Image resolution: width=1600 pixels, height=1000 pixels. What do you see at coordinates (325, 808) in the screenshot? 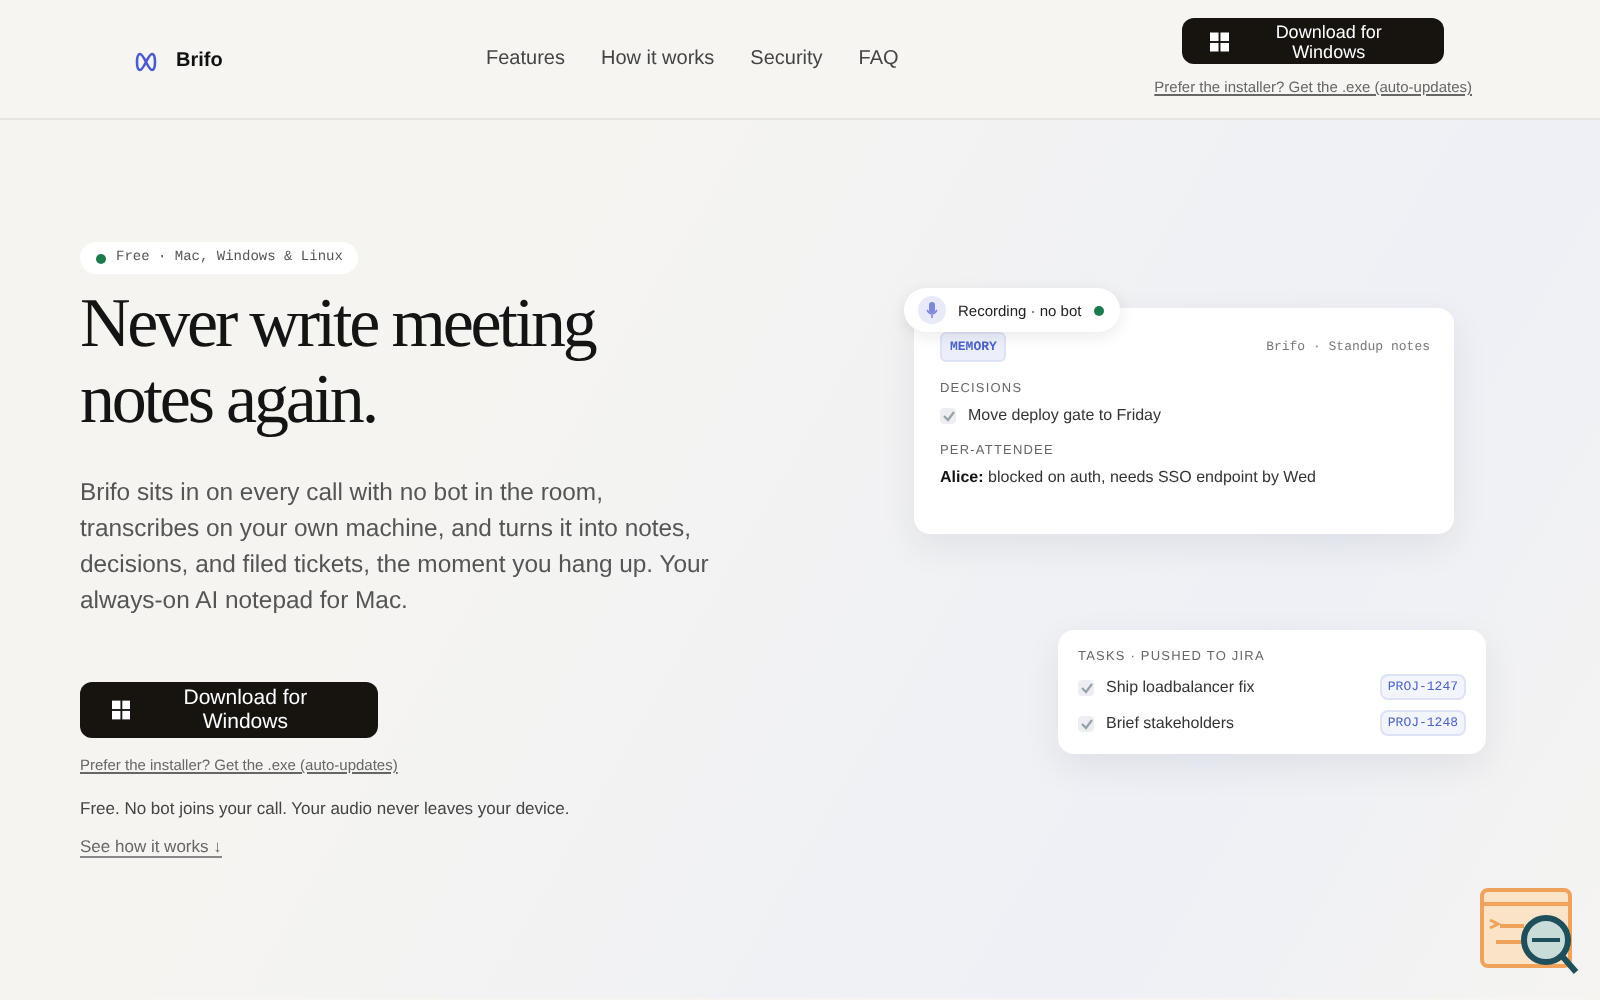
I see `privacy-note: Free. No bot joins your call. Your audio never leaves your device.` at bounding box center [325, 808].